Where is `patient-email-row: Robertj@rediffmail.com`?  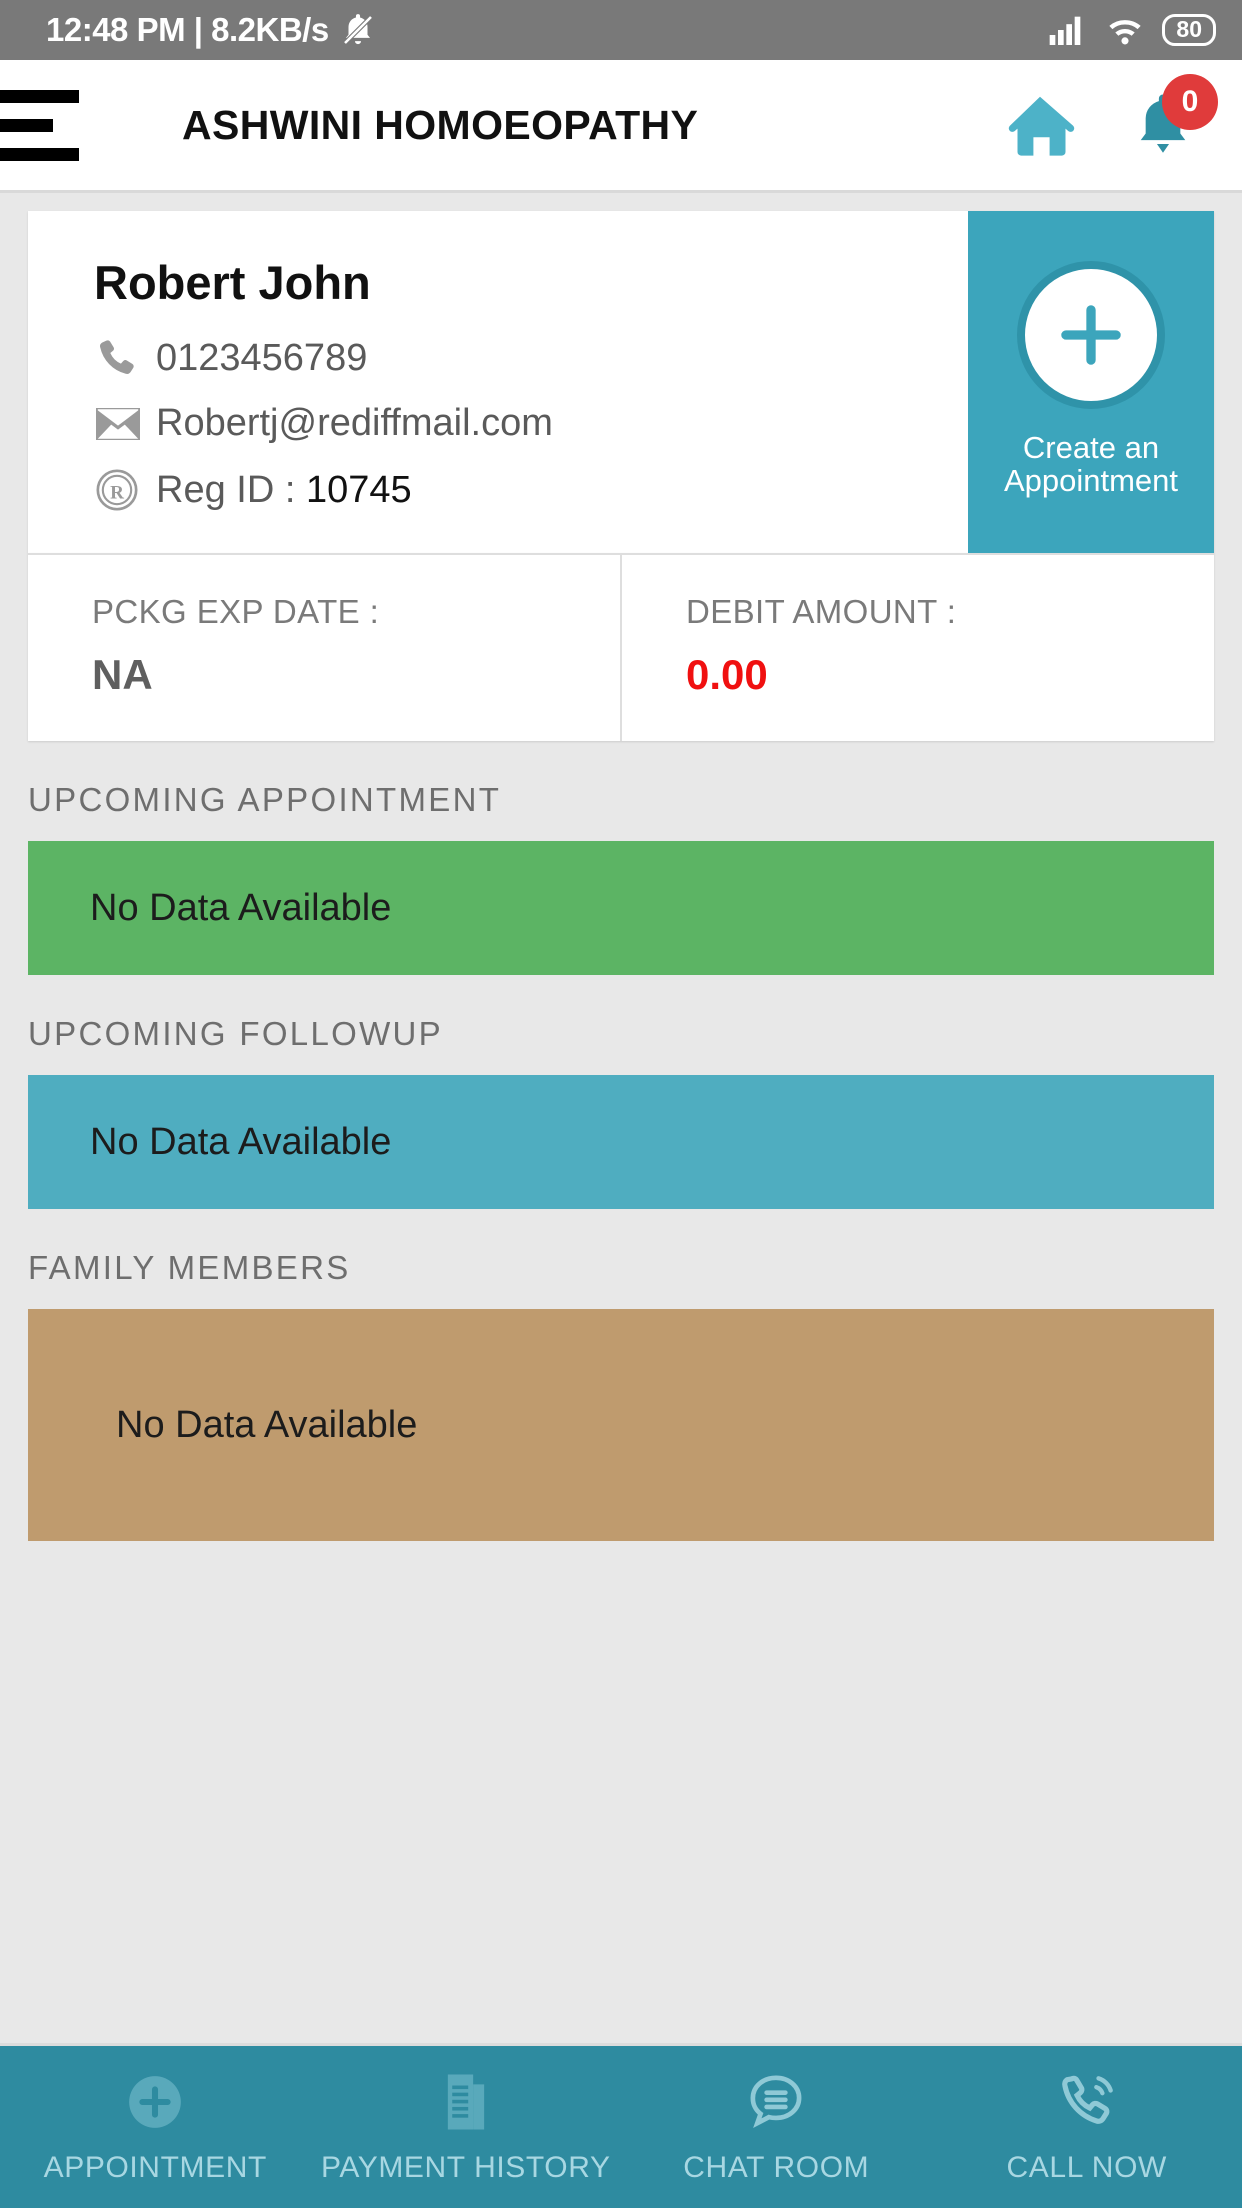
patient-email-row: Robertj@rediffmail.com is located at coordinates (531, 423).